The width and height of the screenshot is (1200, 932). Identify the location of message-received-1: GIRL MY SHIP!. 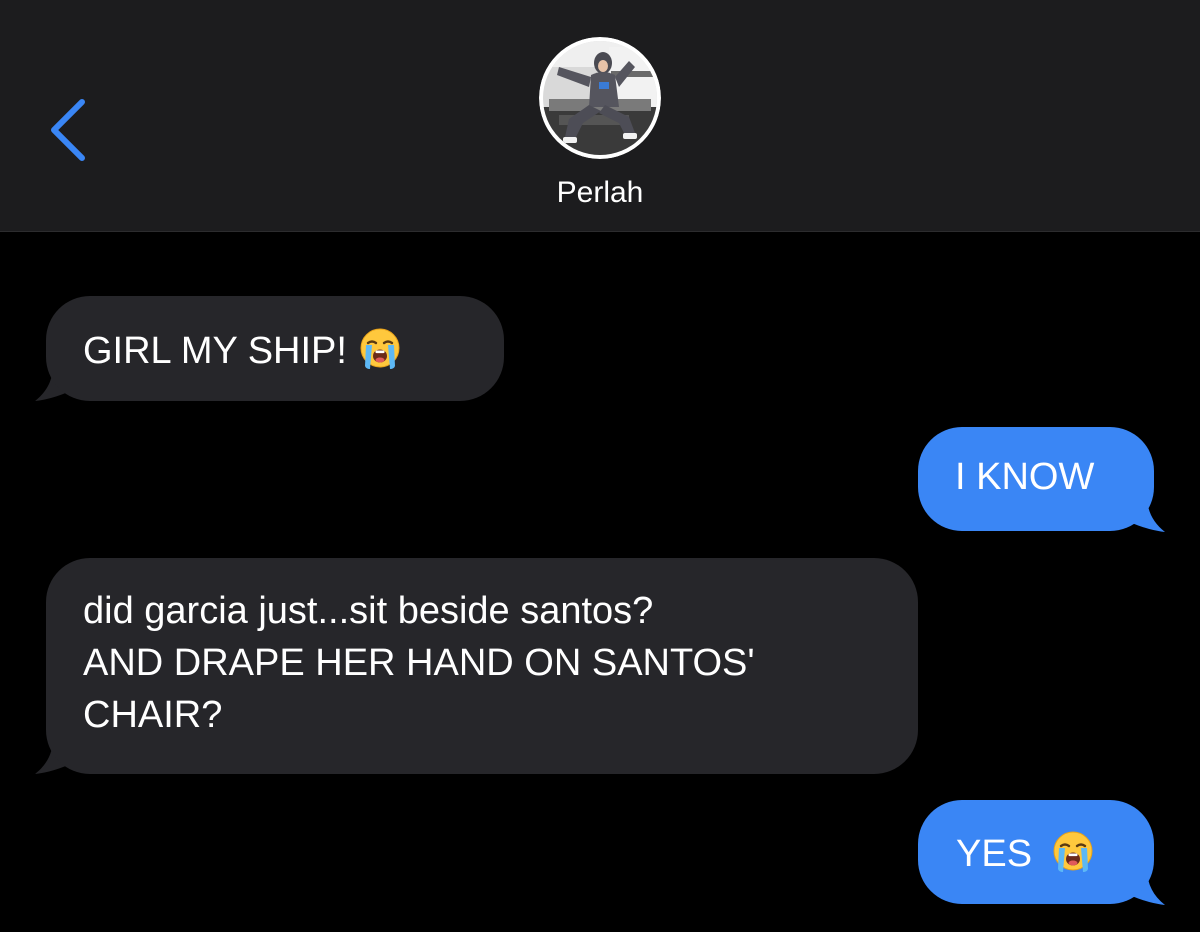
(275, 348).